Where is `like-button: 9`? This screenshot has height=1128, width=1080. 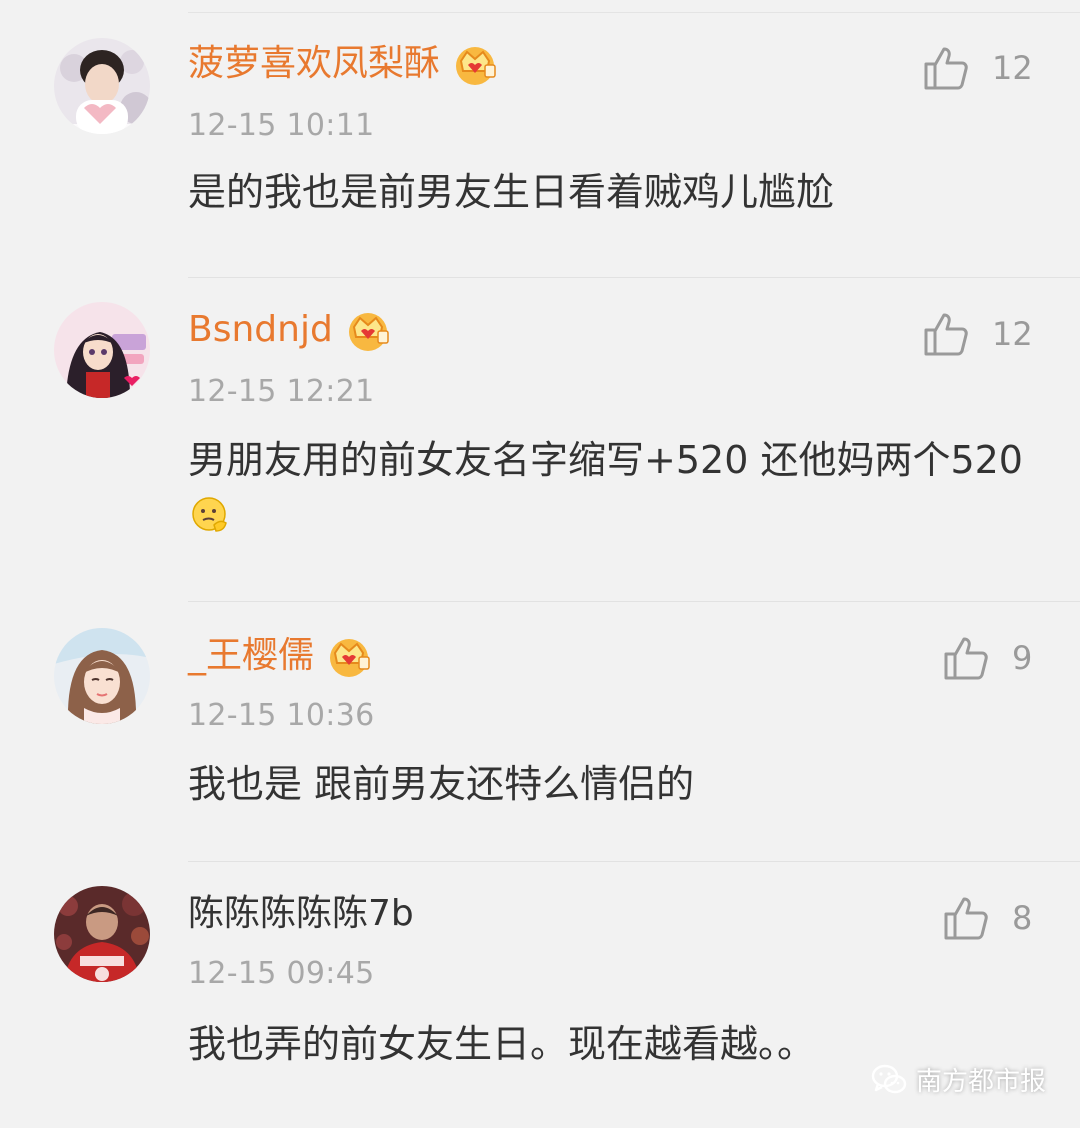 like-button: 9 is located at coordinates (992, 658).